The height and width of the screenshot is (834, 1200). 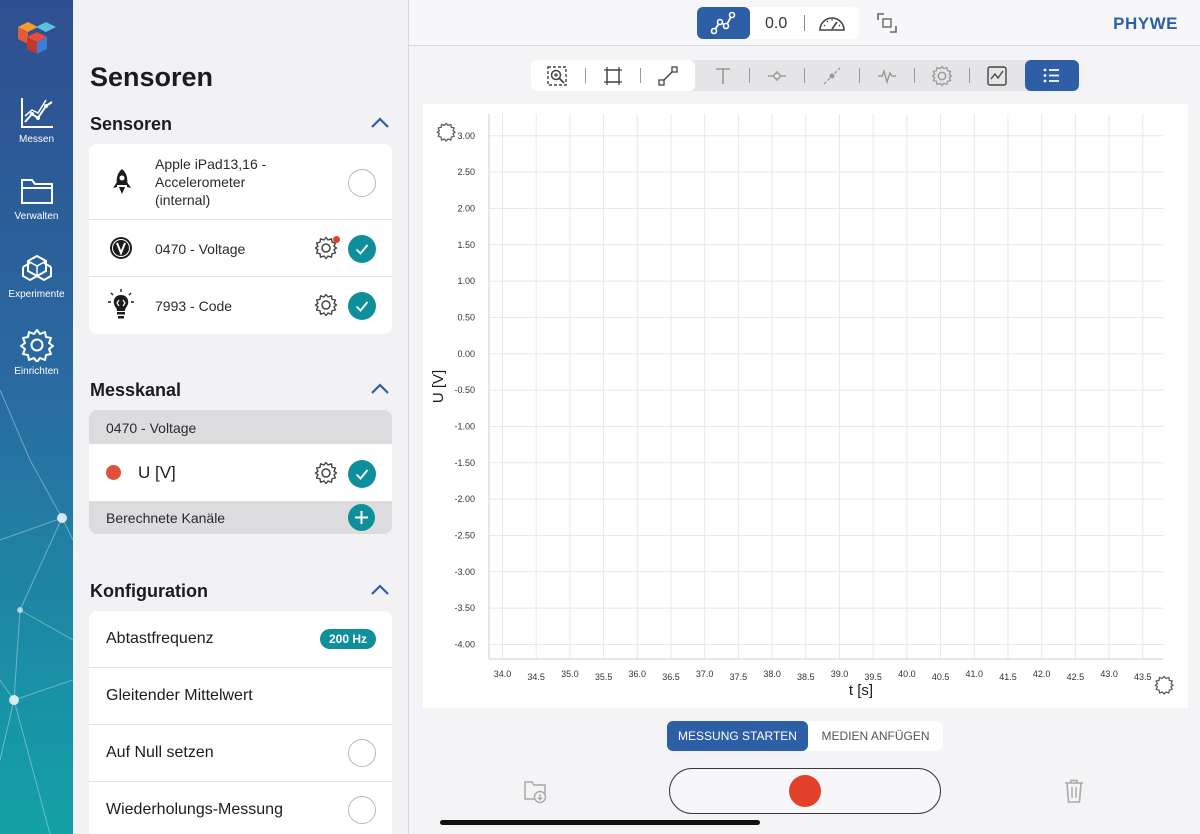 What do you see at coordinates (151, 428) in the screenshot?
I see `channel-group-name: 0470 - Voltage` at bounding box center [151, 428].